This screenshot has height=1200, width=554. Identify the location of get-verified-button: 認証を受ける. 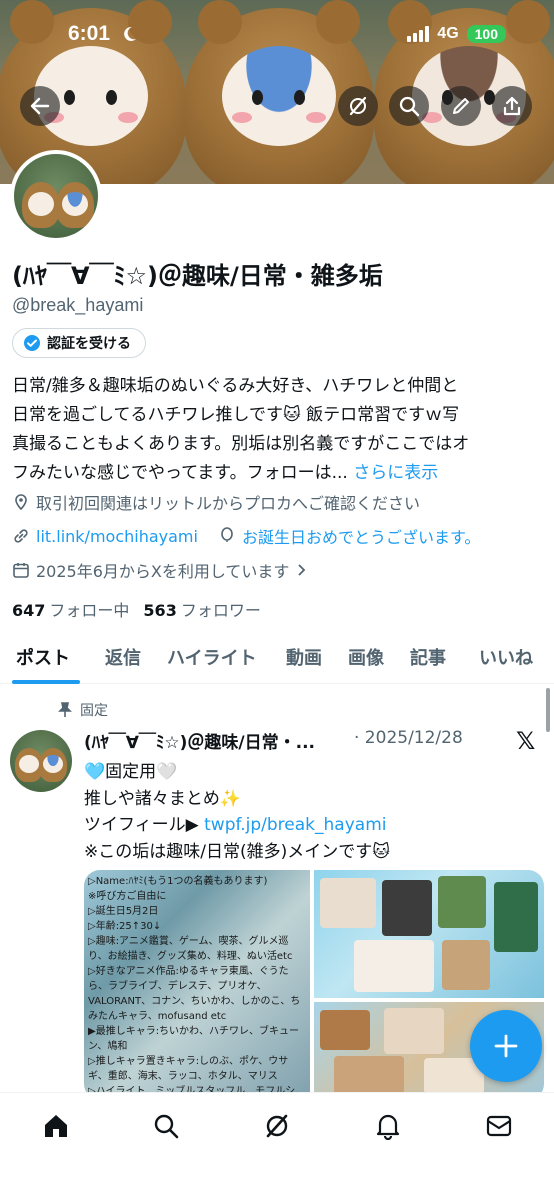
(79, 343).